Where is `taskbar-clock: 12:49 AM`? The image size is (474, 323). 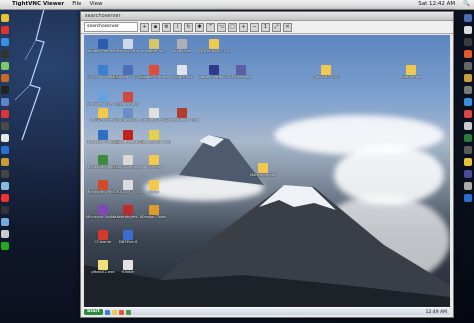
taskbar-clock: 12:49 AM is located at coordinates (436, 312).